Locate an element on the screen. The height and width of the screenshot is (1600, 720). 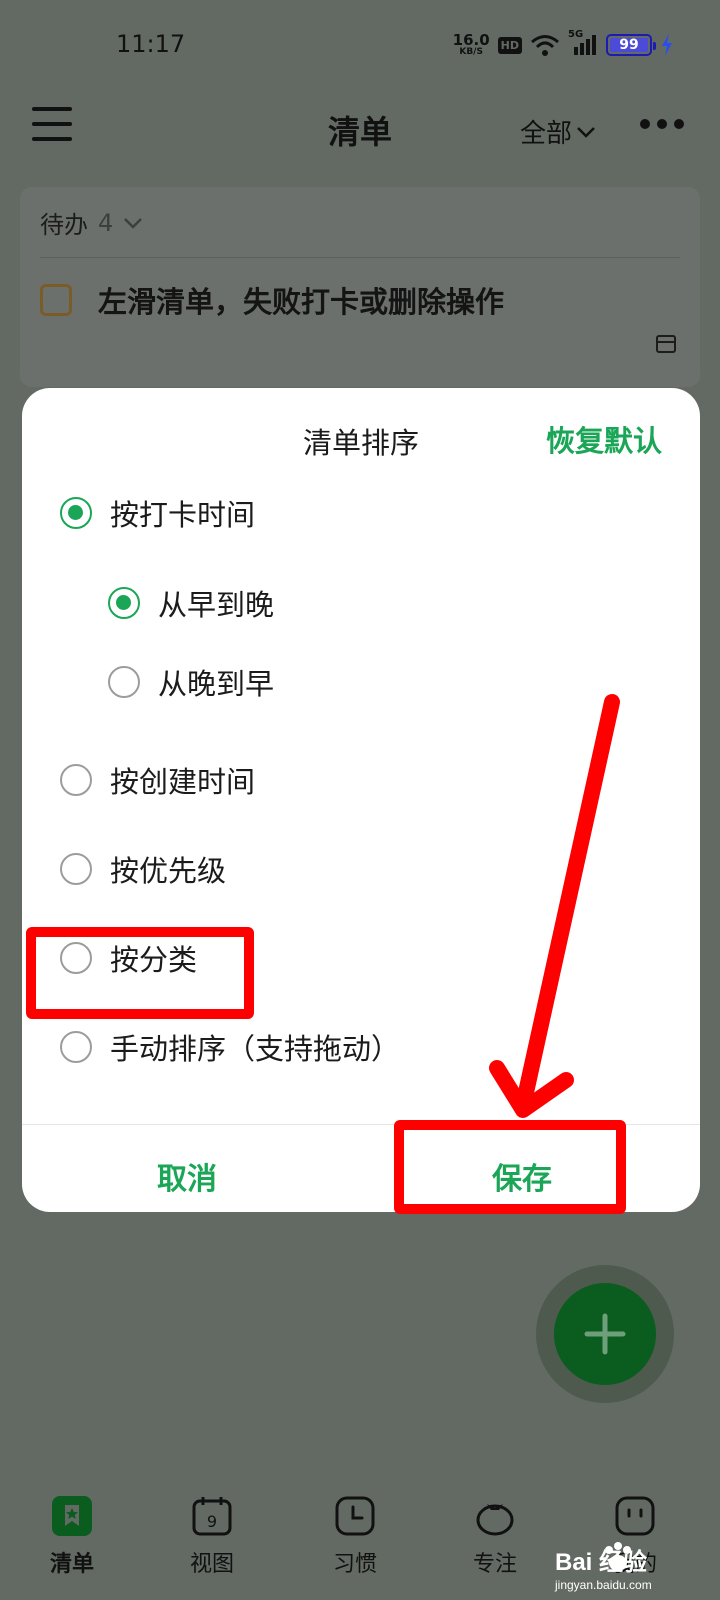
nav-item-checklist: 清单 is located at coordinates (72, 1537).